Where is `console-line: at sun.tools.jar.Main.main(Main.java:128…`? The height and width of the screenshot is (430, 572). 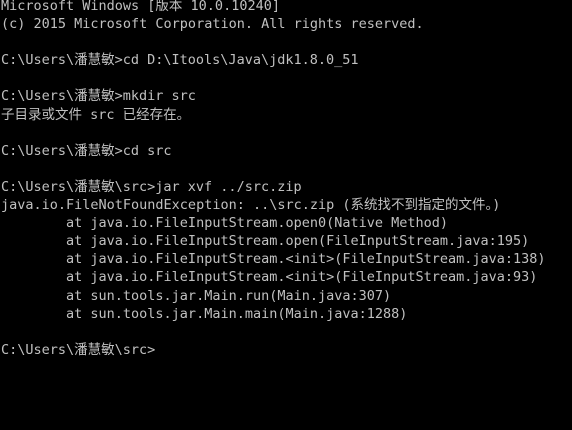
console-line: at sun.tools.jar.Main.main(Main.java:128… is located at coordinates (204, 313).